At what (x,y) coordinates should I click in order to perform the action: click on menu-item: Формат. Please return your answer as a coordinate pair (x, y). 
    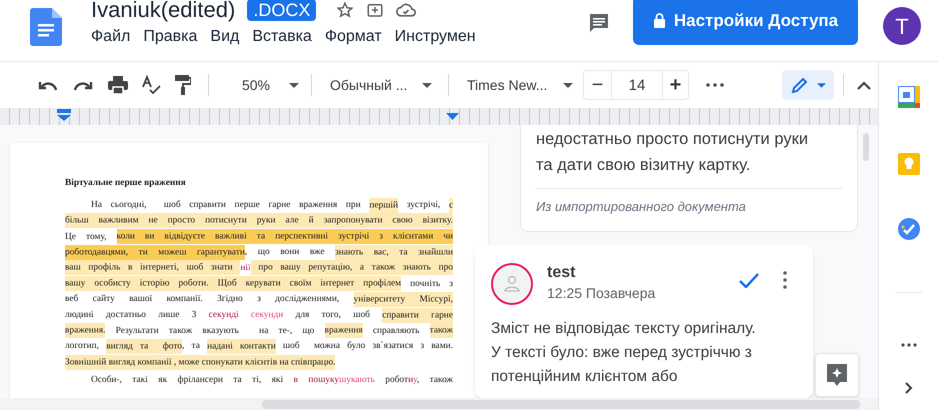
    Looking at the image, I should click on (353, 37).